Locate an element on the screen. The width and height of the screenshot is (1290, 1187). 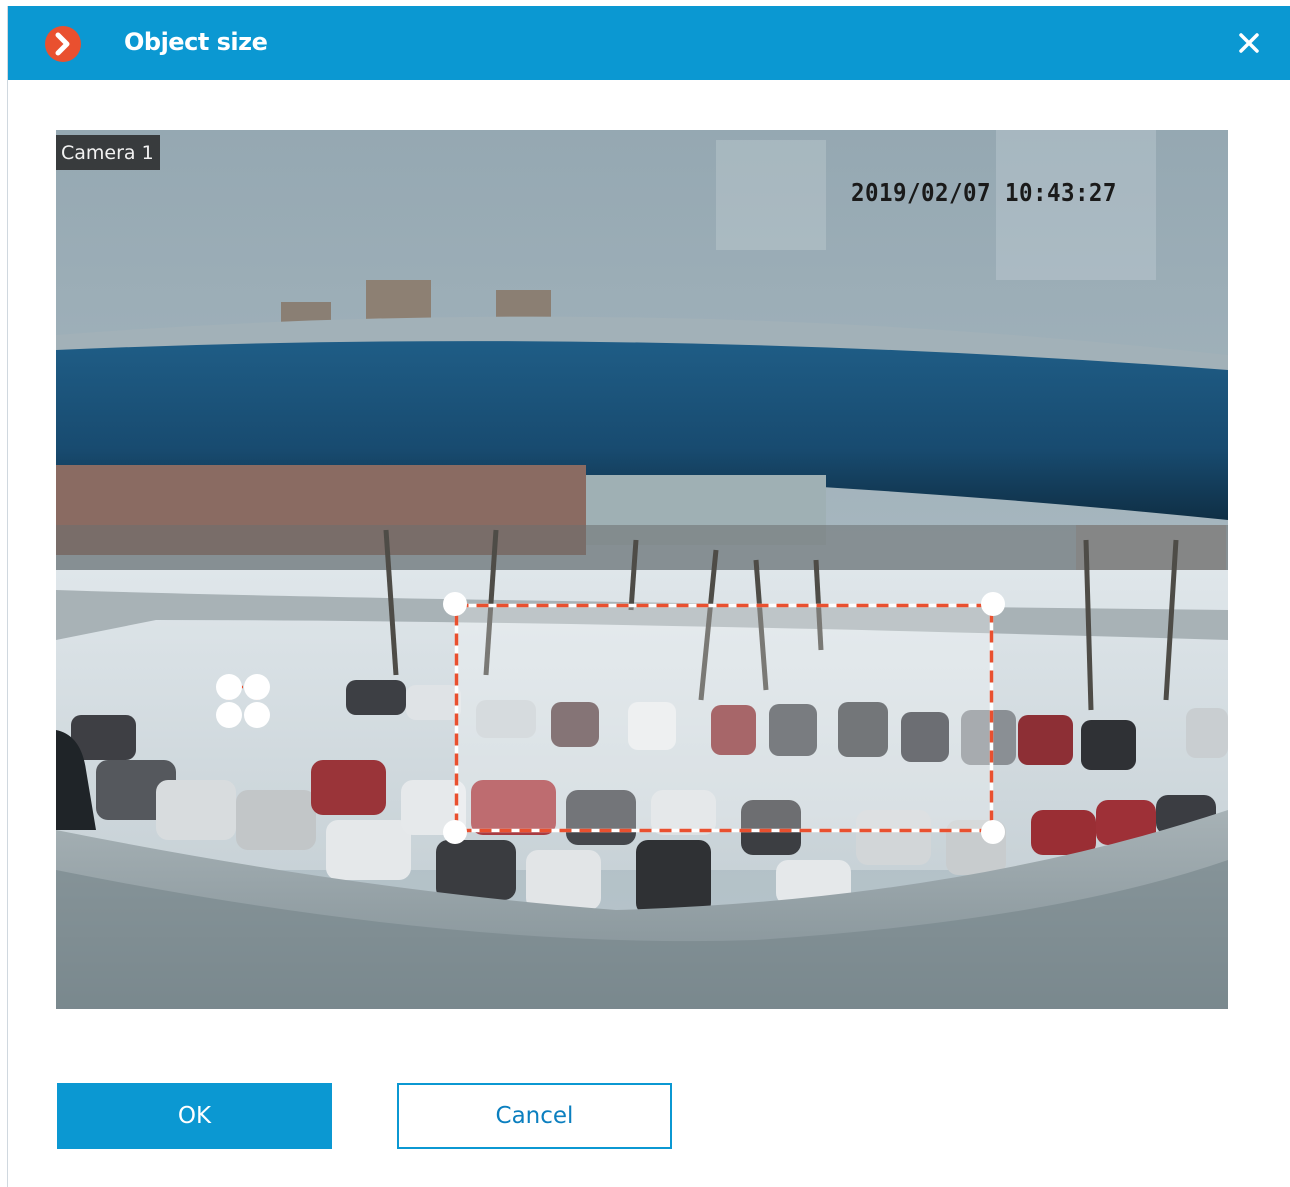
resize-handle-top-right is located at coordinates (993, 604).